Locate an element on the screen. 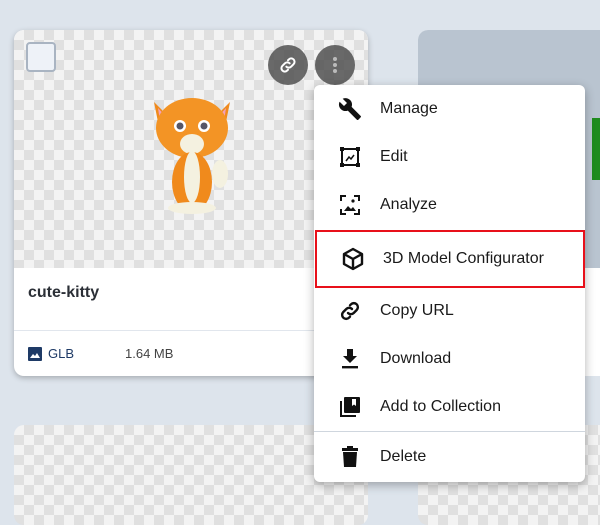 The width and height of the screenshot is (600, 525). menu-item-delete: Delete is located at coordinates (449, 457).